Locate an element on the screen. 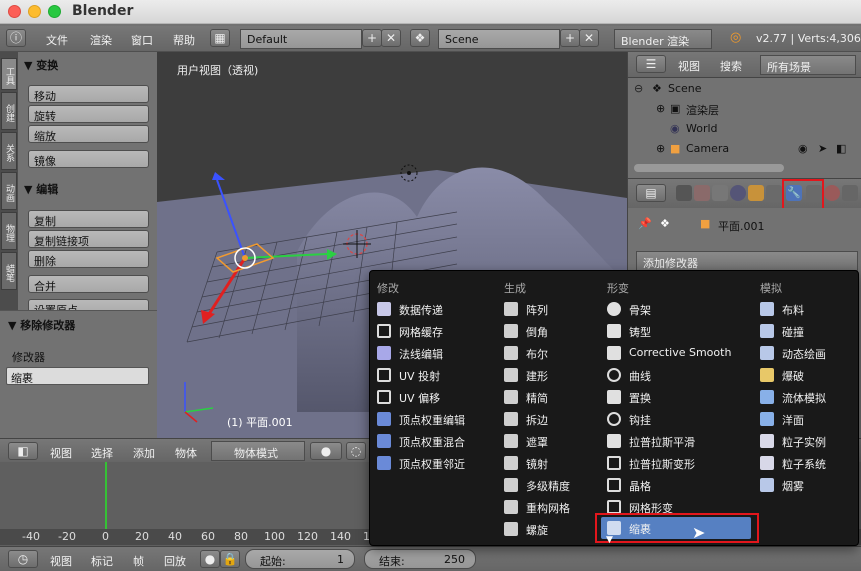 The image size is (861, 571). screen-layout-field: Default is located at coordinates (301, 39).